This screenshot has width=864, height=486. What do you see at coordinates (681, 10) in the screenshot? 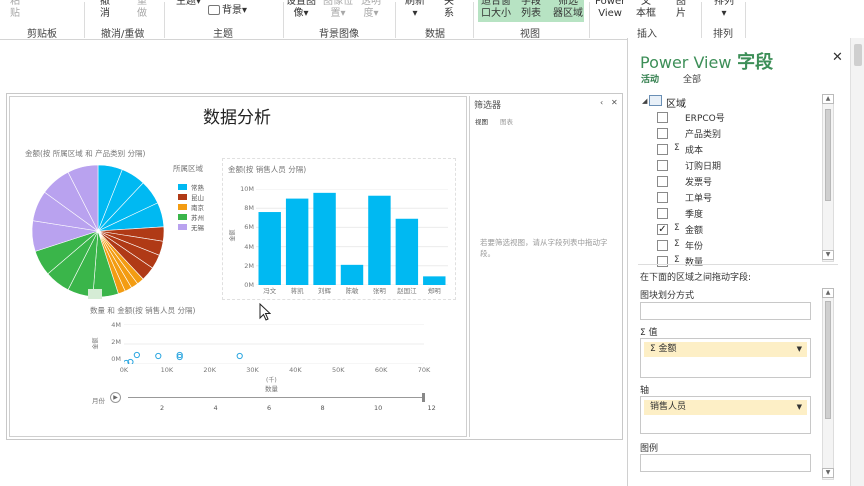
I see `picture-button: 图片` at bounding box center [681, 10].